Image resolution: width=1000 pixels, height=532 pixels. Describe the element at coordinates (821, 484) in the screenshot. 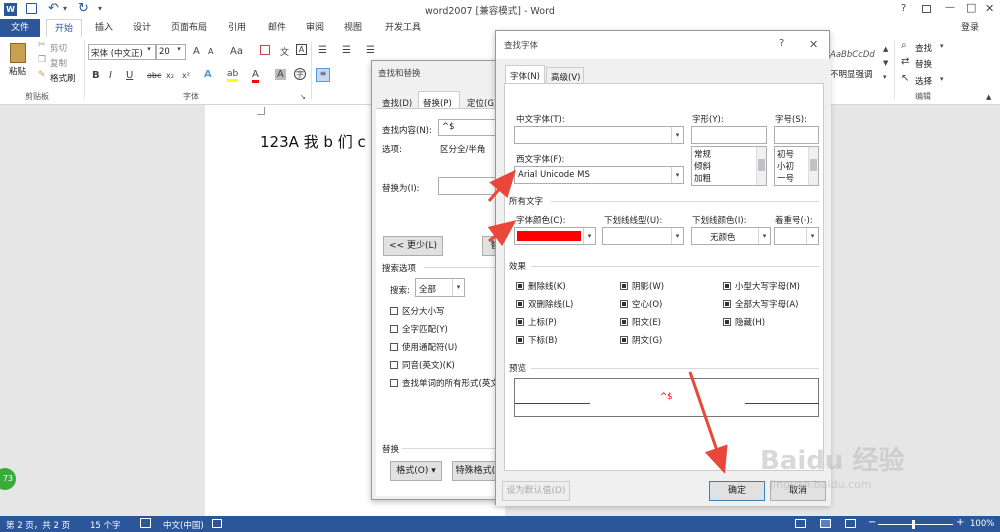

I see `baidu-watermark-url: jingyan.baidu.com` at that location.